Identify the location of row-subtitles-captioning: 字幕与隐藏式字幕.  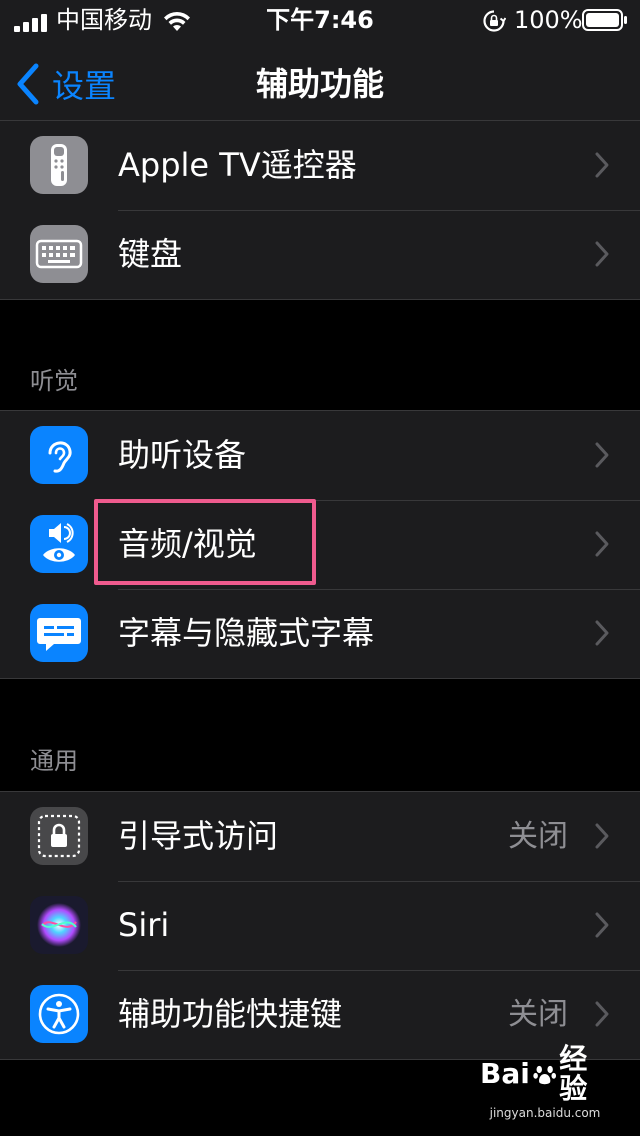
(320, 633).